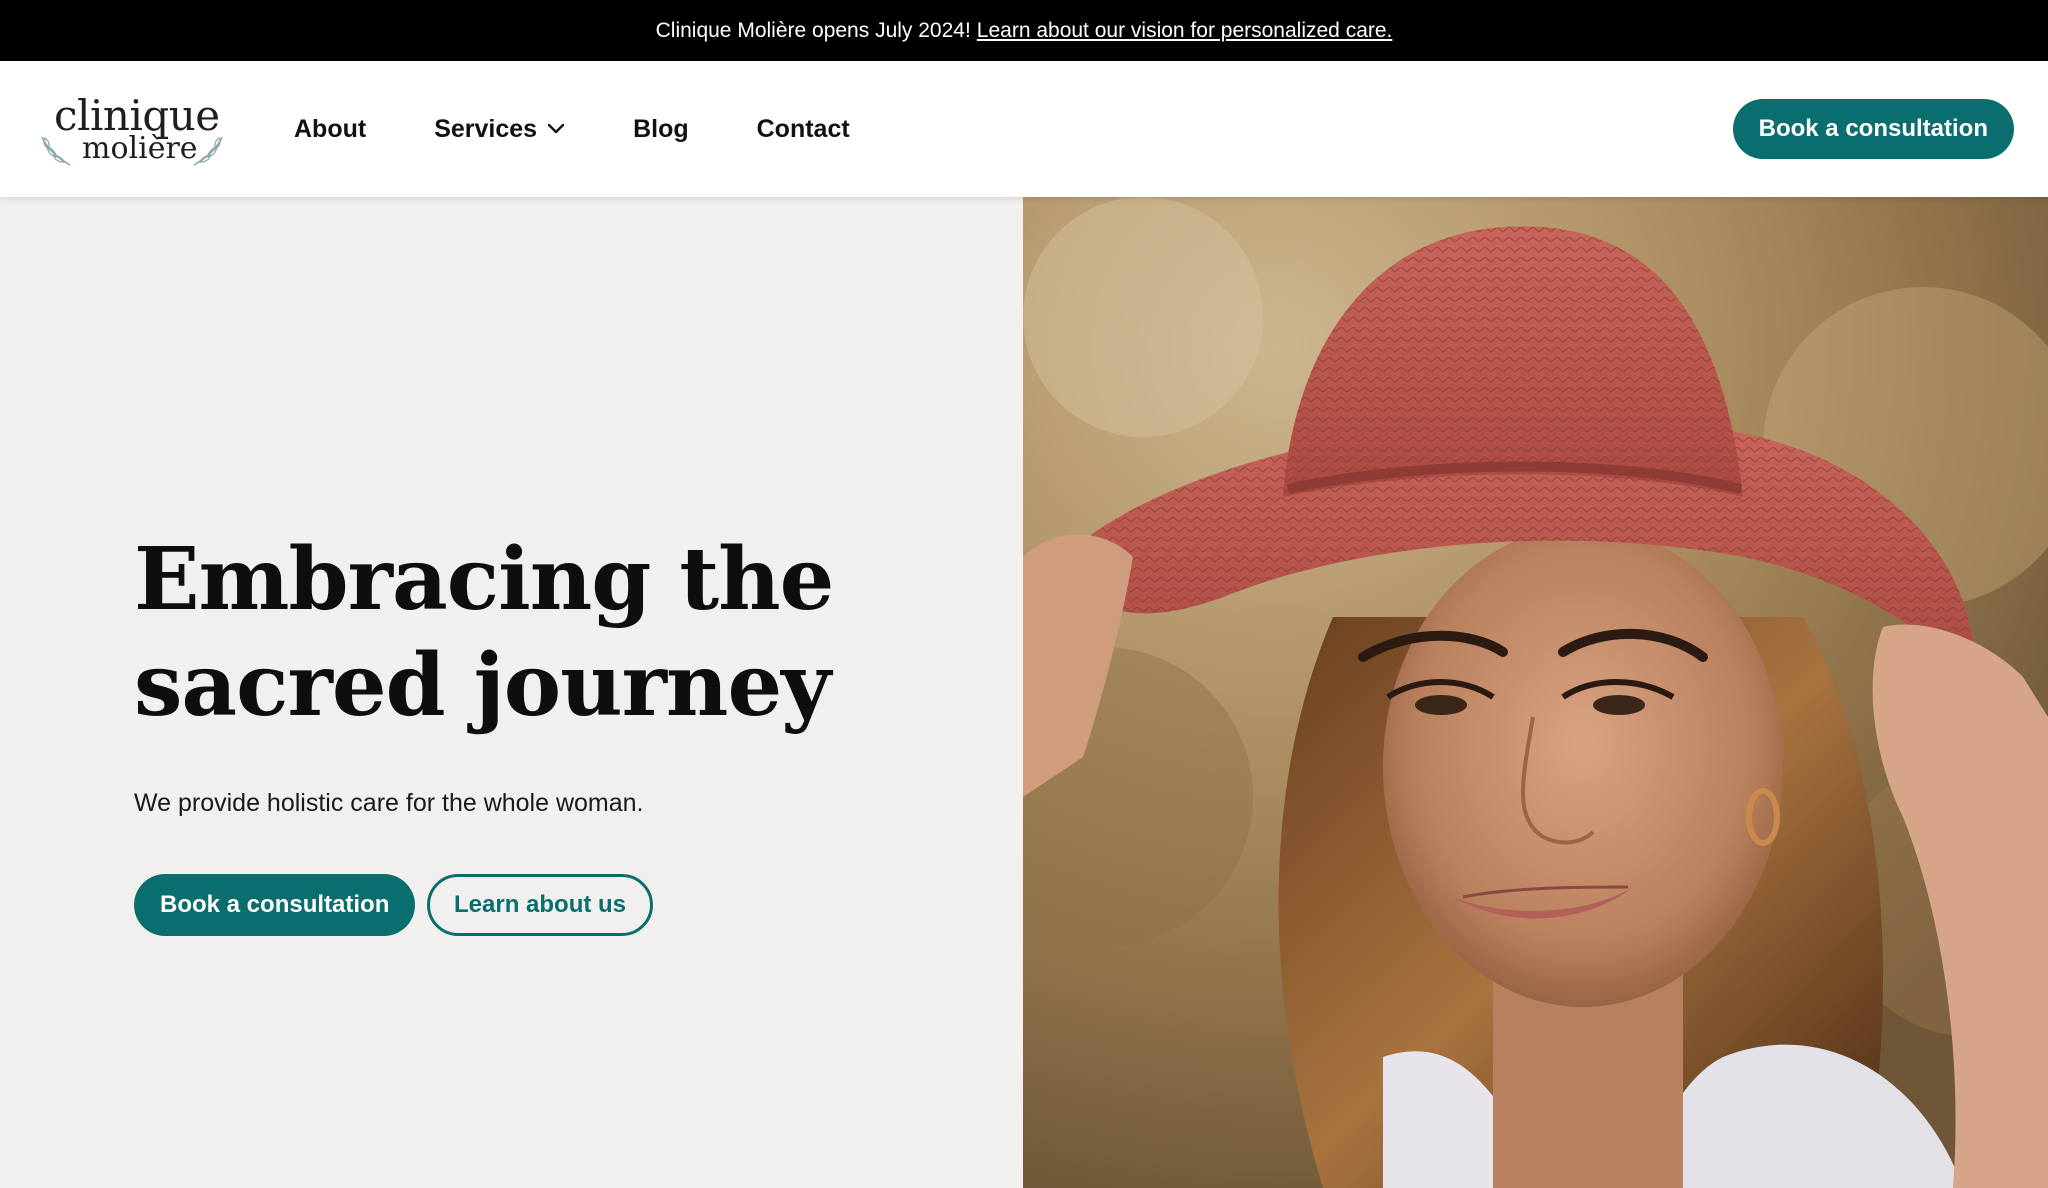  What do you see at coordinates (572, 129) in the screenshot?
I see `main-nav: About Services Blog Contact` at bounding box center [572, 129].